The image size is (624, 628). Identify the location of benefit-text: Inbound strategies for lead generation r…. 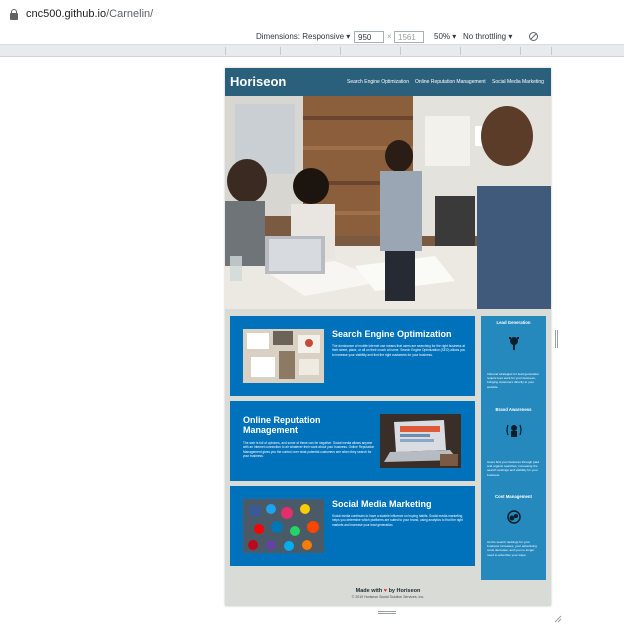
(513, 380).